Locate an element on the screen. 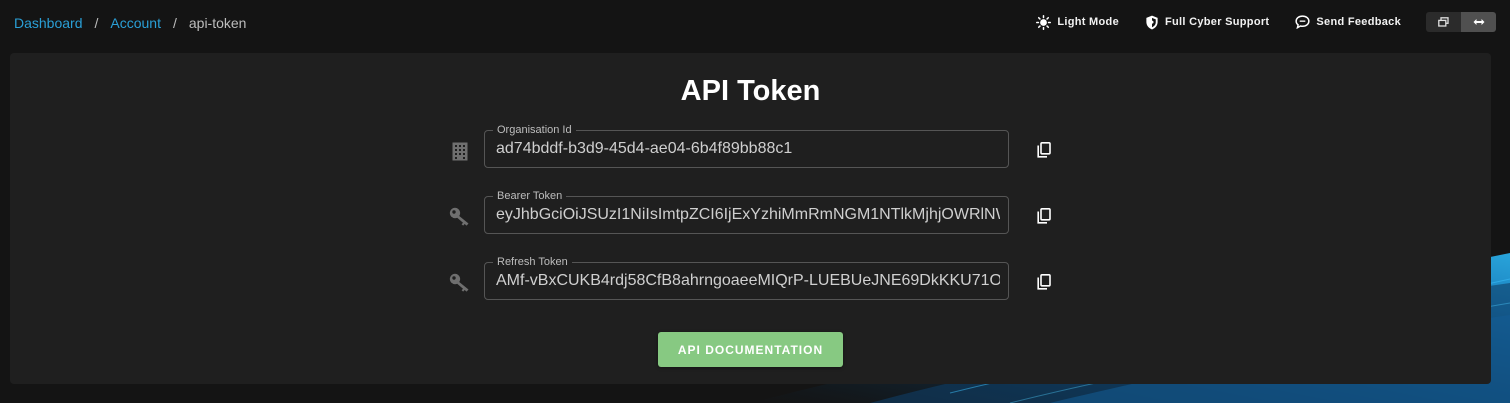 The height and width of the screenshot is (403, 1510). organisation-id-input is located at coordinates (748, 149).